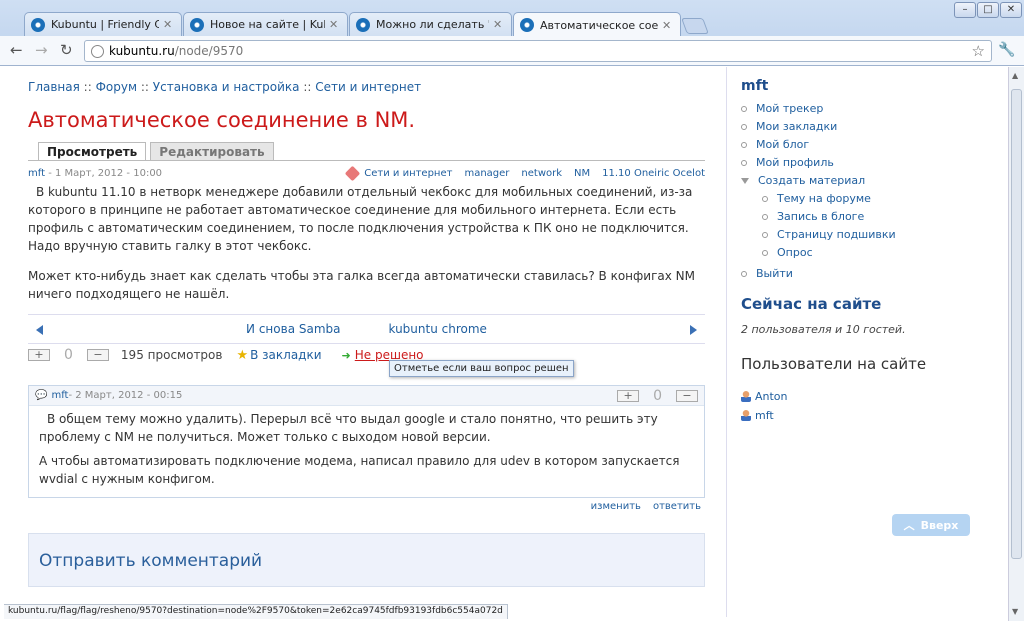  What do you see at coordinates (771, 396) in the screenshot?
I see `online-user-link: Anton` at bounding box center [771, 396].